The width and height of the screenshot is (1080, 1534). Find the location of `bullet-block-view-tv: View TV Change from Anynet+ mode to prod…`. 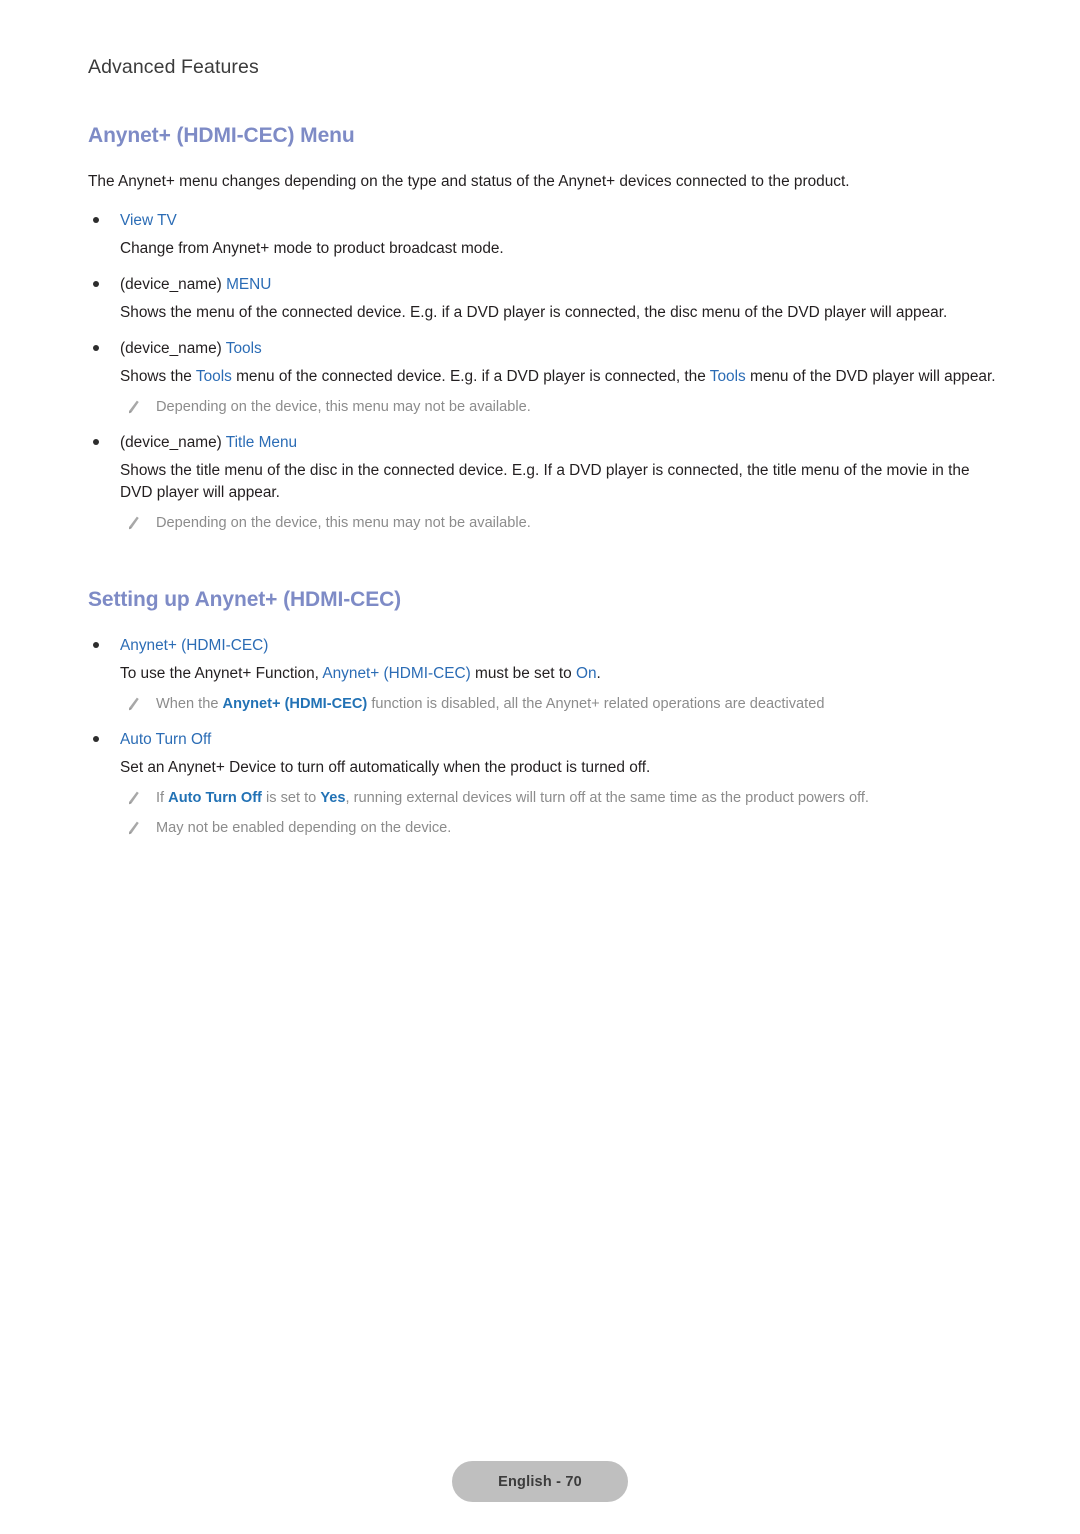

bullet-block-view-tv: View TV Change from Anynet+ mode to prod… is located at coordinates (543, 235).